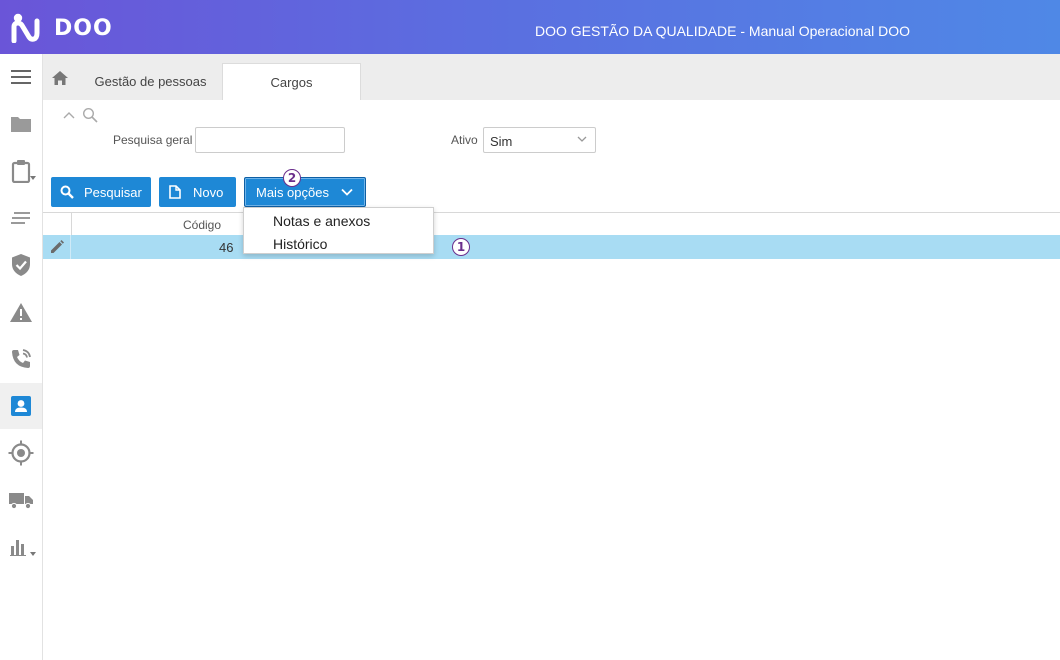  I want to click on sidebar-item-suppliers, so click(21, 500).